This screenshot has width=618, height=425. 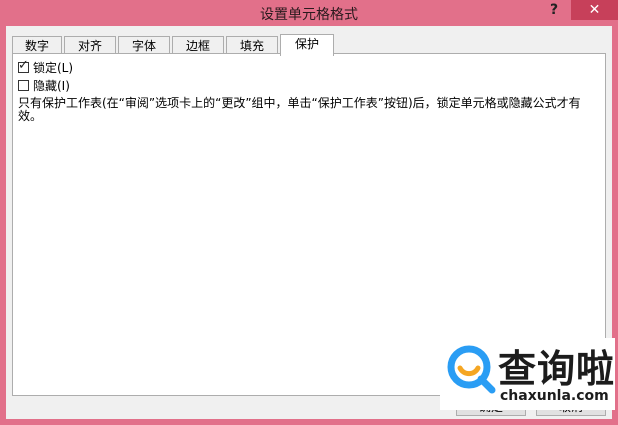 I want to click on tab-fill: 填充, so click(x=252, y=45).